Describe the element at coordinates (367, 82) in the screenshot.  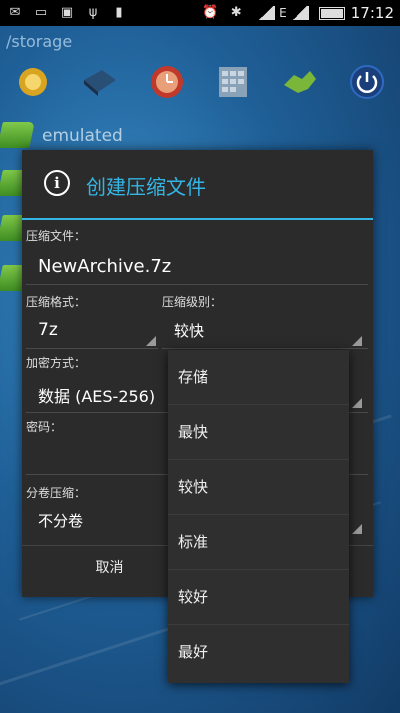
I see `power-icon` at that location.